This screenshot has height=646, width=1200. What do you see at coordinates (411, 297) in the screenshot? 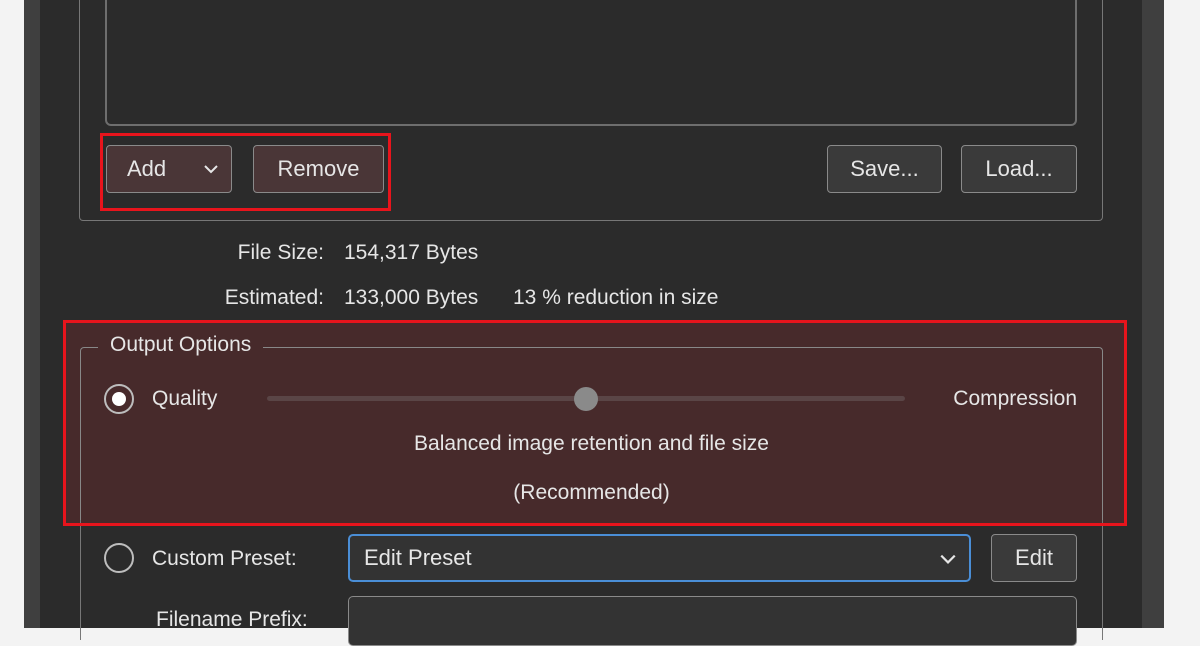
I see `estimated-value: 133,000 Bytes` at bounding box center [411, 297].